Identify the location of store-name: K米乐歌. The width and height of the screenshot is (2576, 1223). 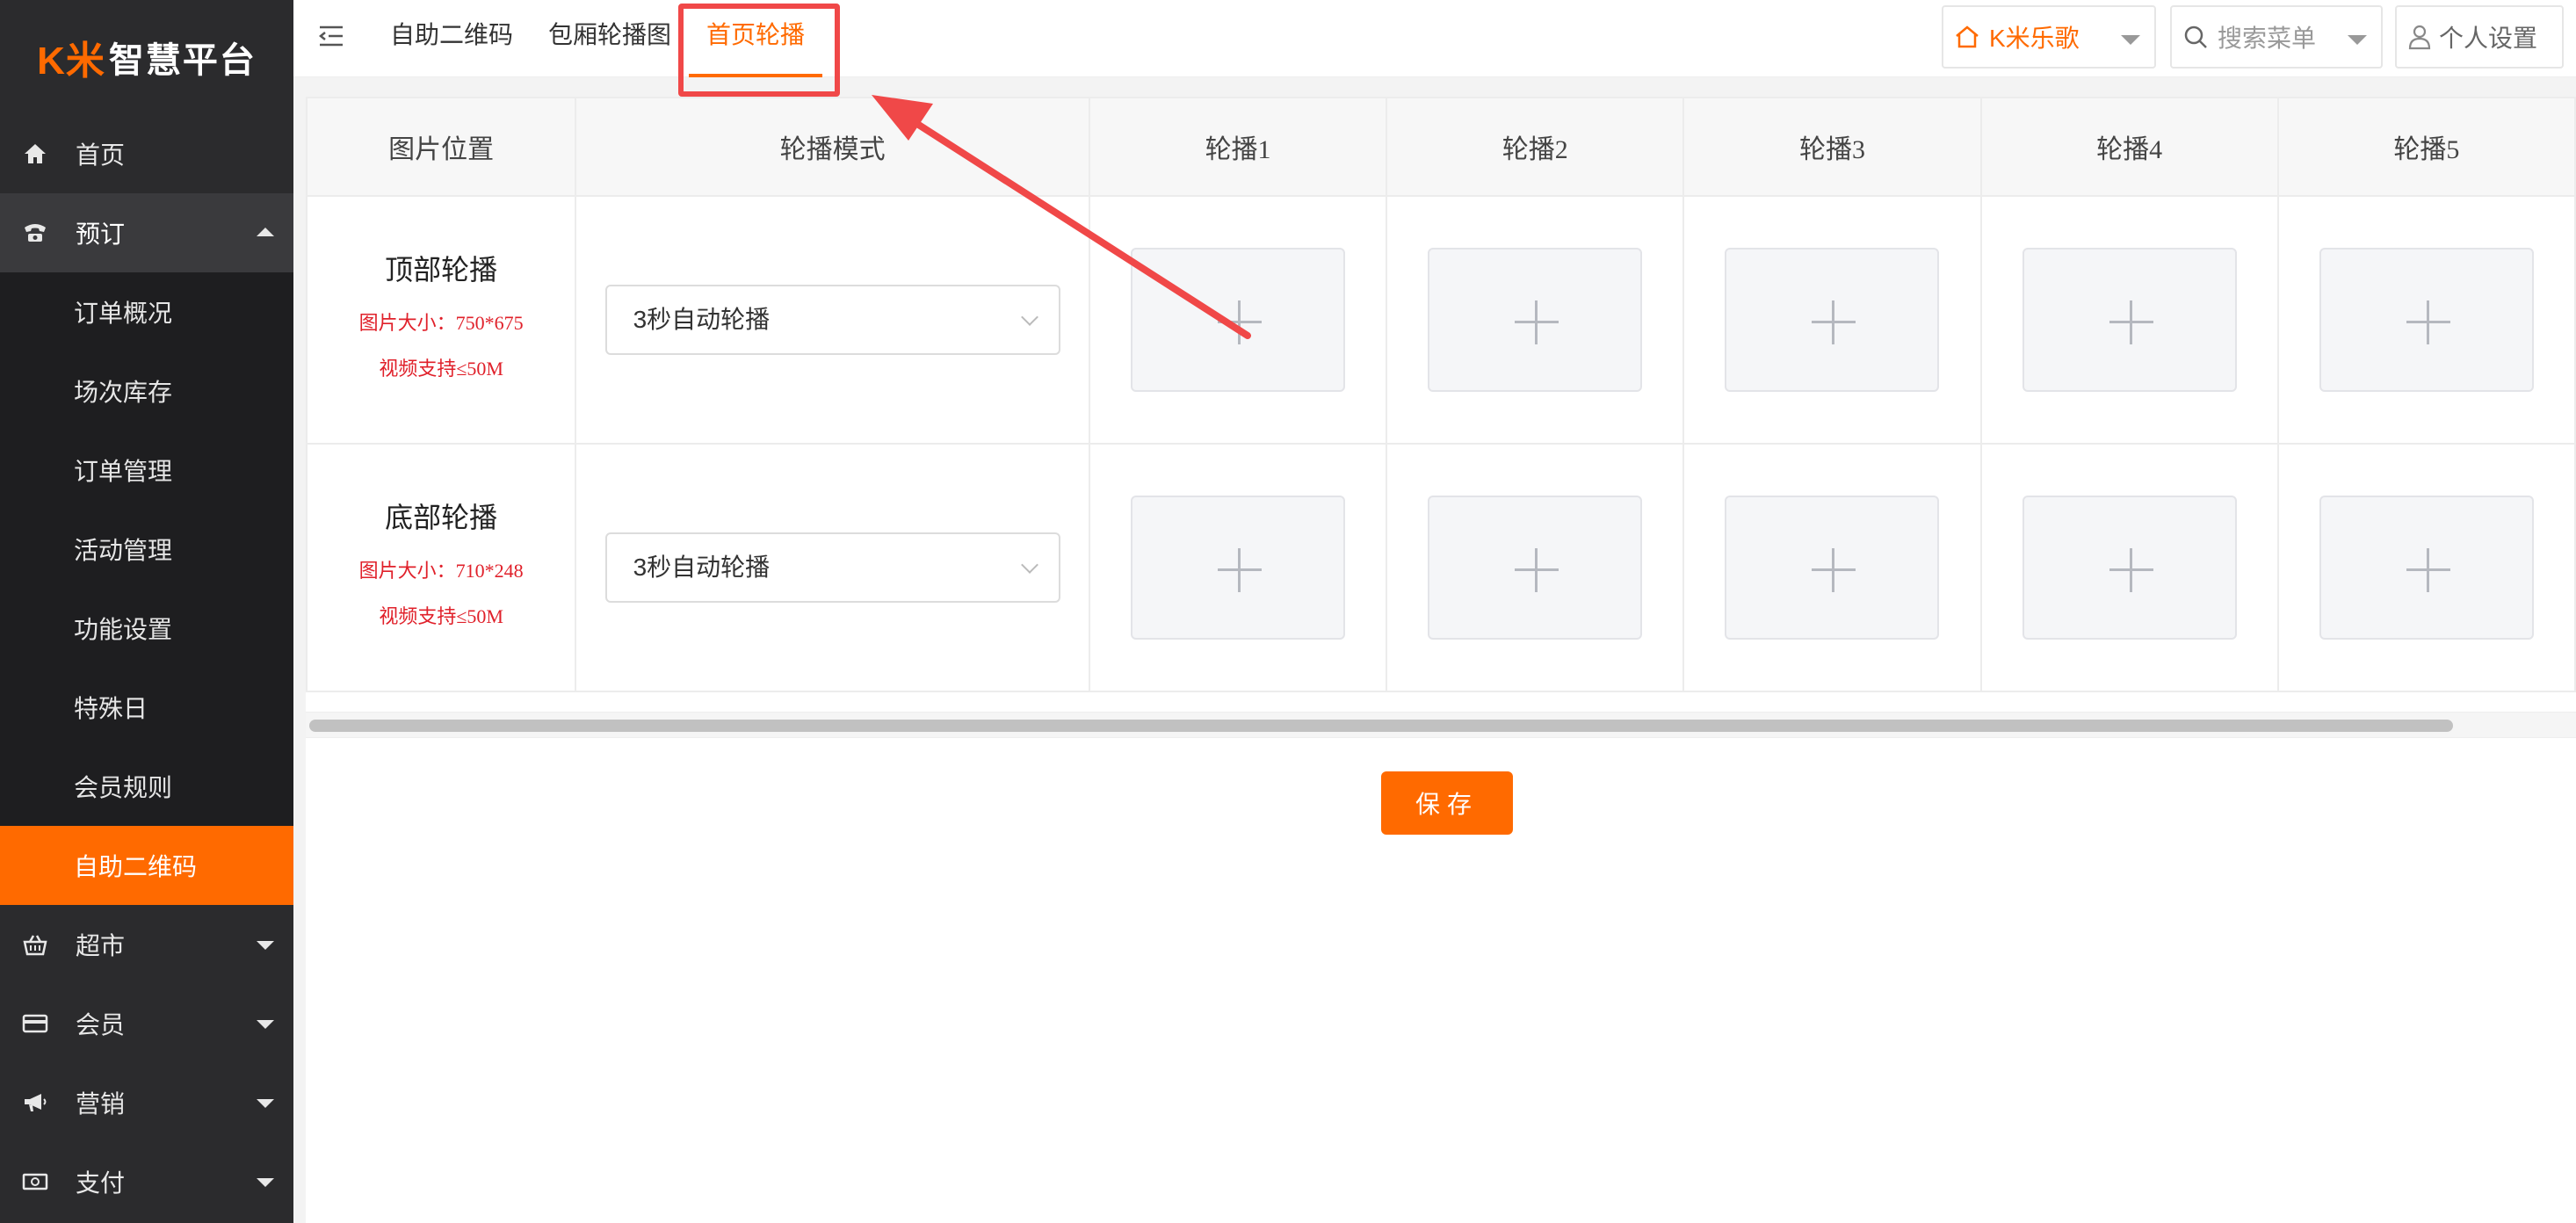
(2034, 38).